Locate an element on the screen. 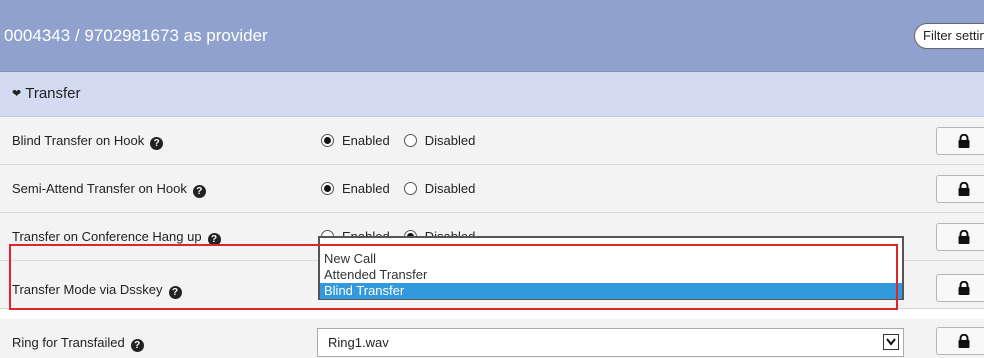 The image size is (984, 358). filter-settings-button: Filter settings is located at coordinates (949, 36).